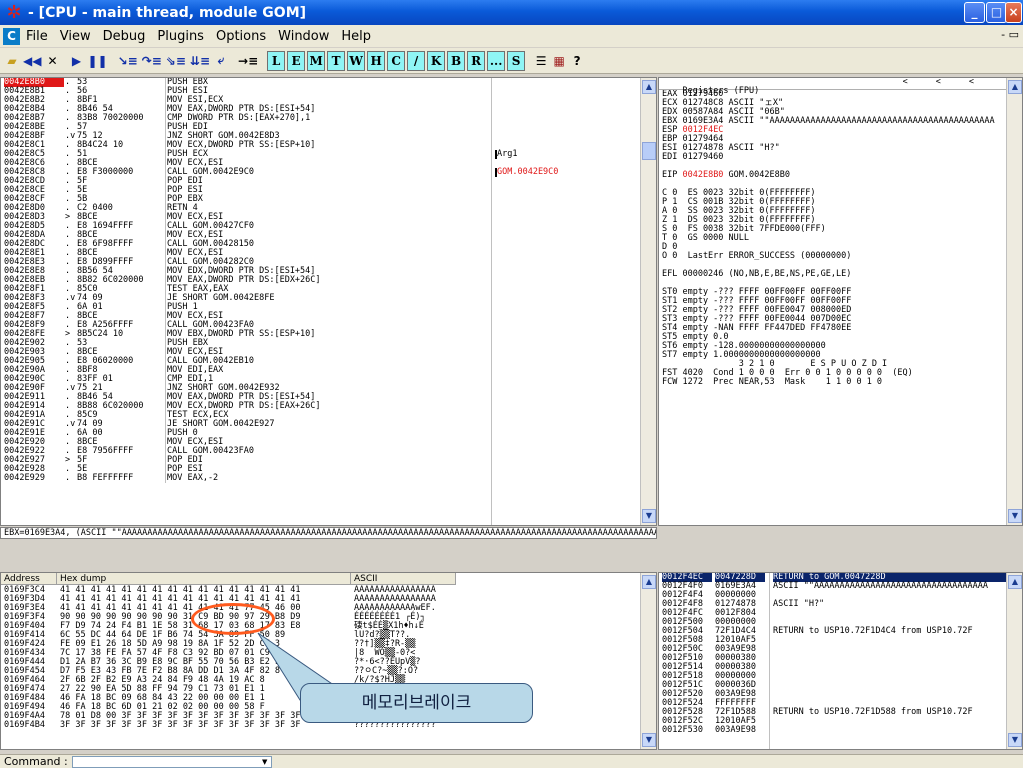  What do you see at coordinates (516, 60) in the screenshot?
I see `source-button: S` at bounding box center [516, 60].